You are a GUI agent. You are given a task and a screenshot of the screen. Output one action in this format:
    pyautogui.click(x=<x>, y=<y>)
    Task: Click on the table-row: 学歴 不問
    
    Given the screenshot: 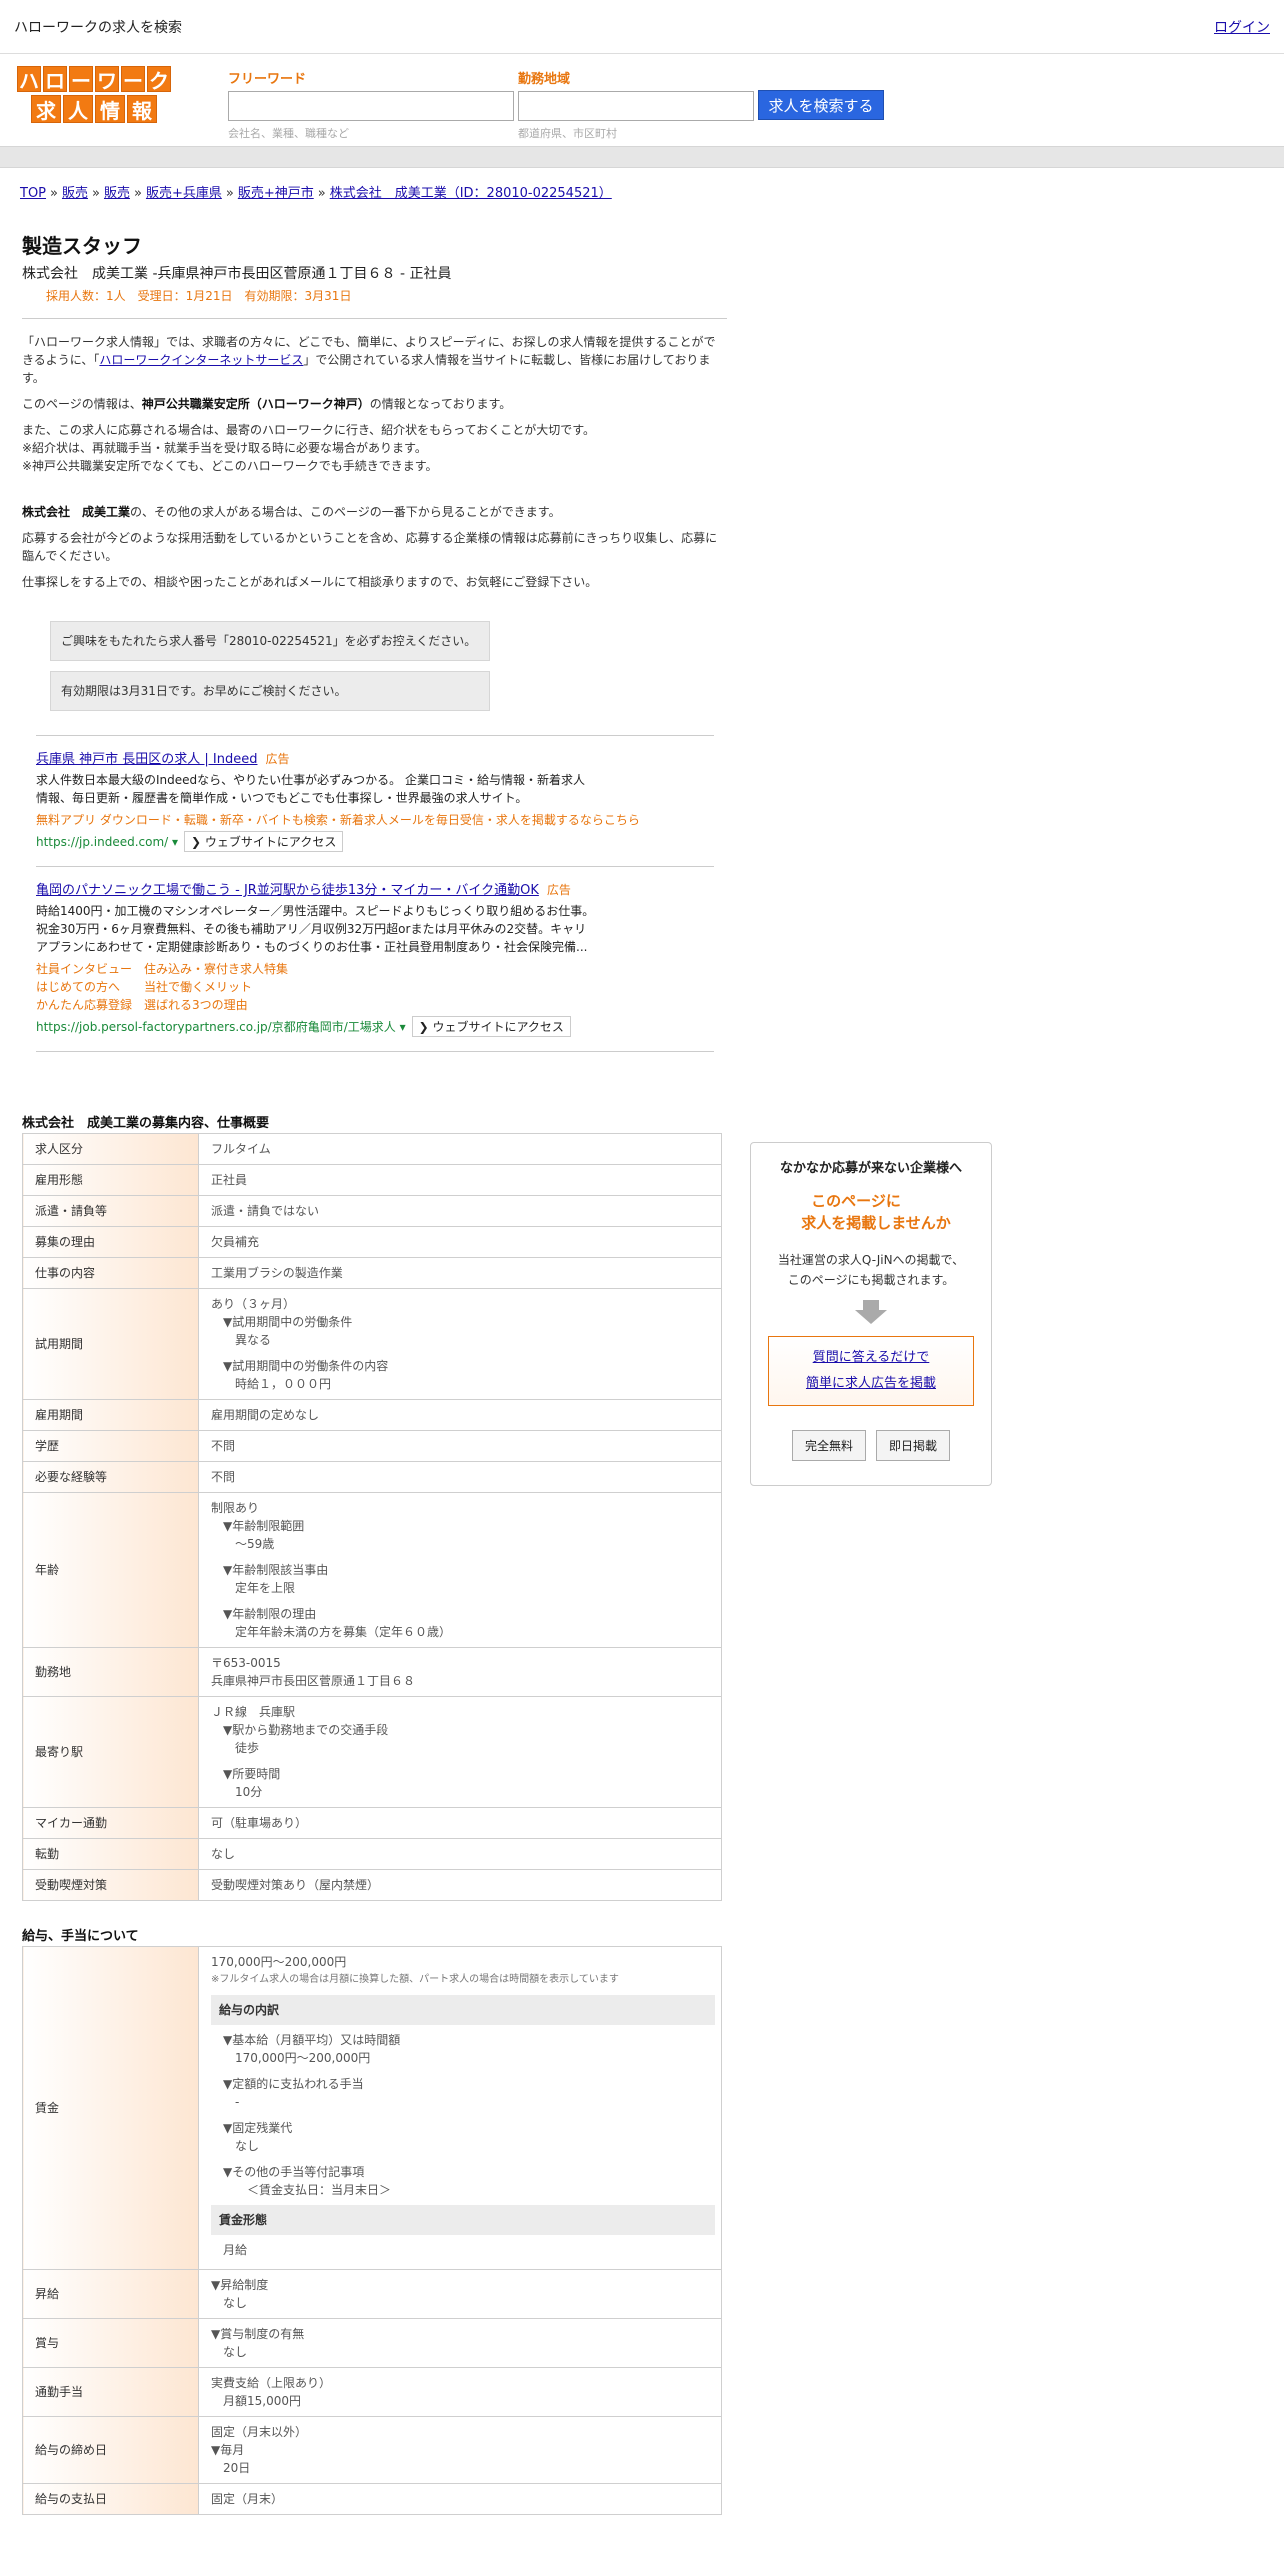 What is the action you would take?
    pyautogui.click(x=372, y=1446)
    